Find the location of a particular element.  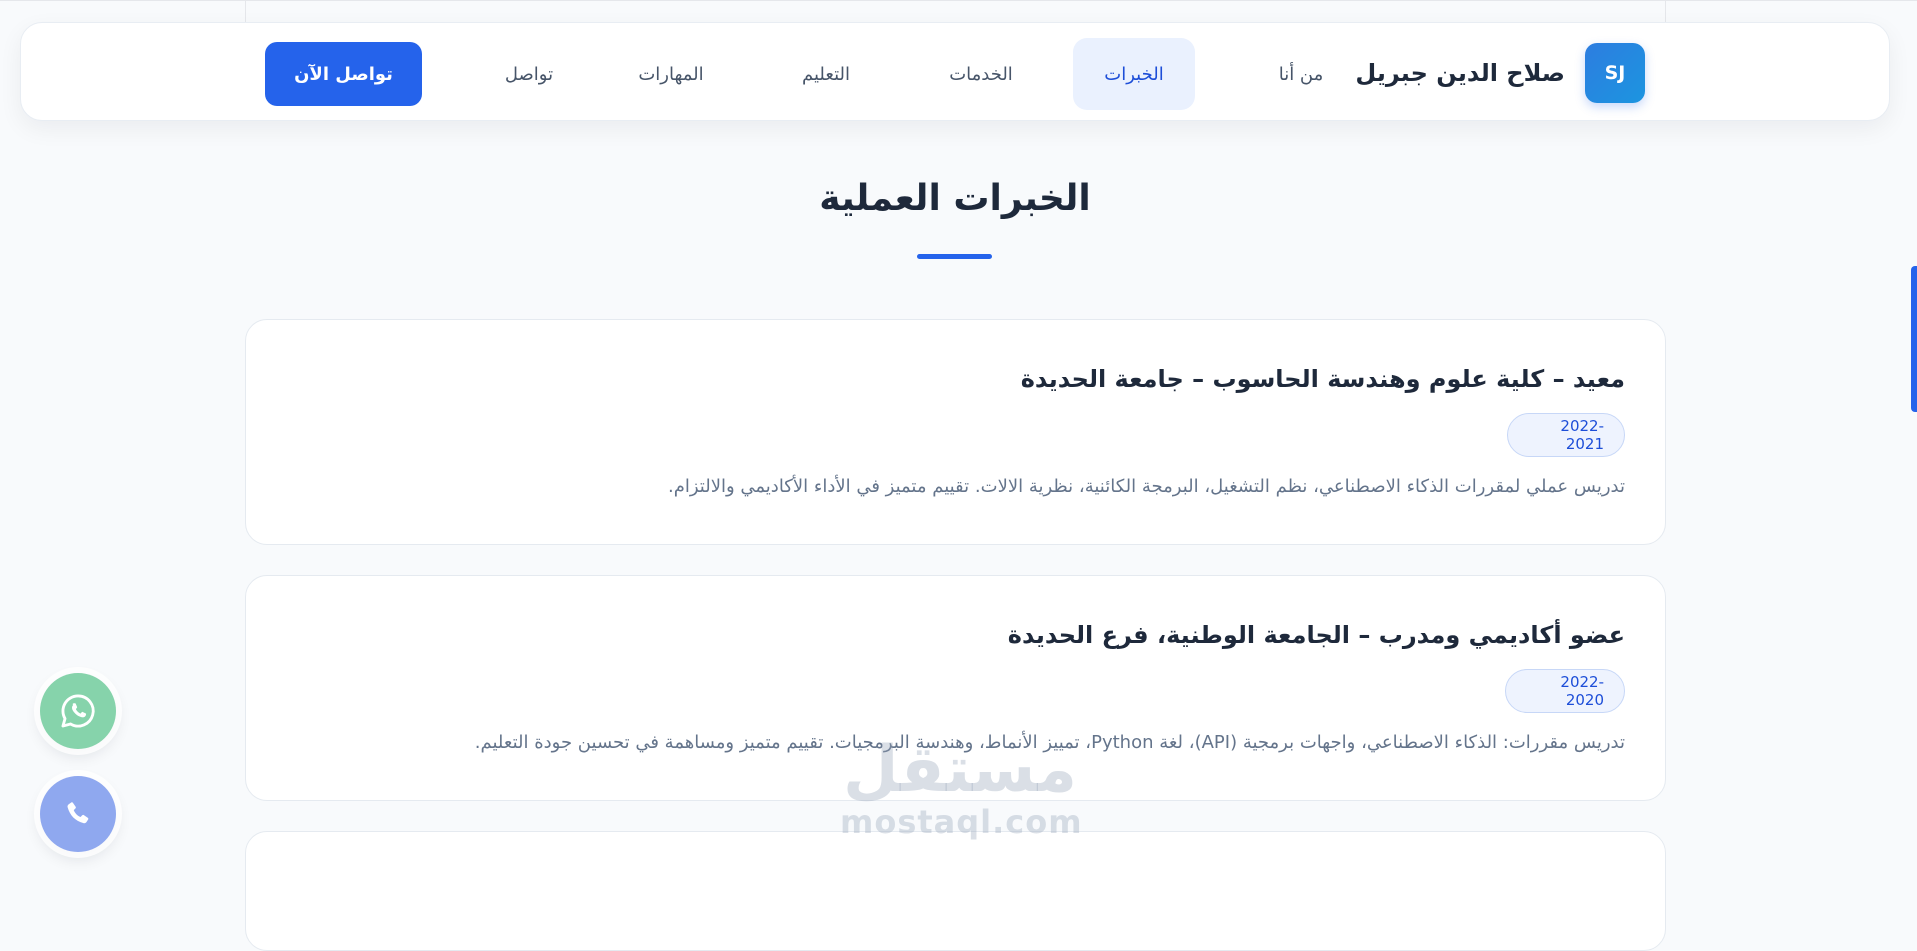

whatsapp-button is located at coordinates (78, 711).